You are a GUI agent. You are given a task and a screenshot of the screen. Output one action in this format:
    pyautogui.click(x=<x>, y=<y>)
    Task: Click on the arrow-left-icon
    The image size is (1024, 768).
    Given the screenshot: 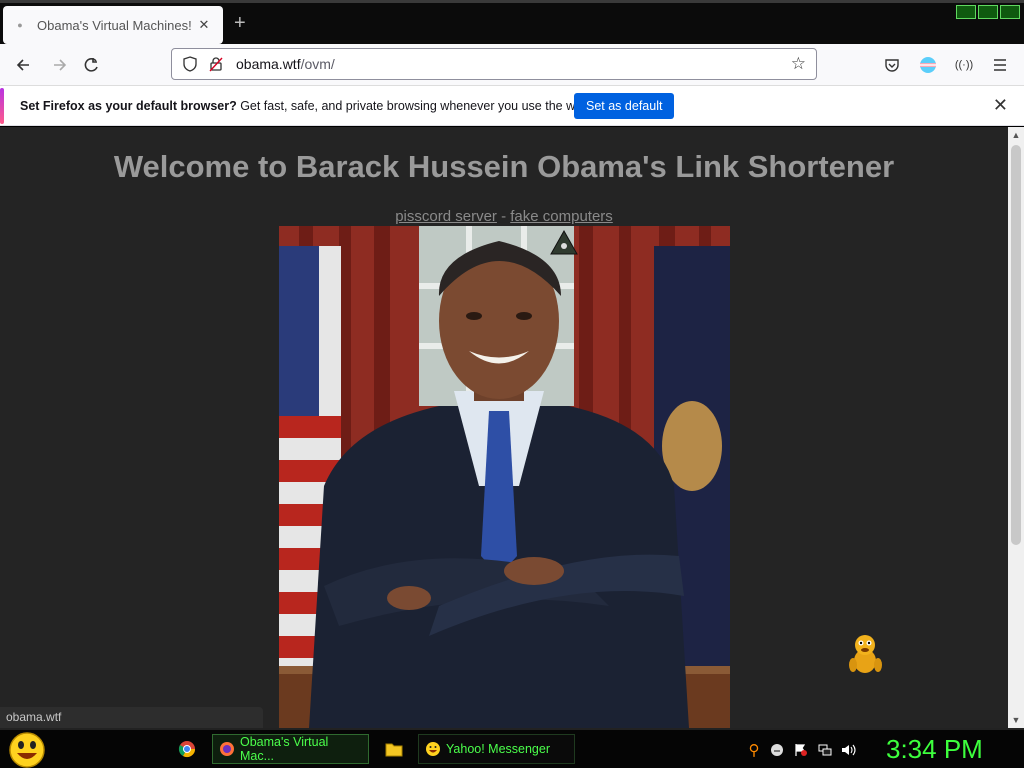 What is the action you would take?
    pyautogui.click(x=22, y=65)
    